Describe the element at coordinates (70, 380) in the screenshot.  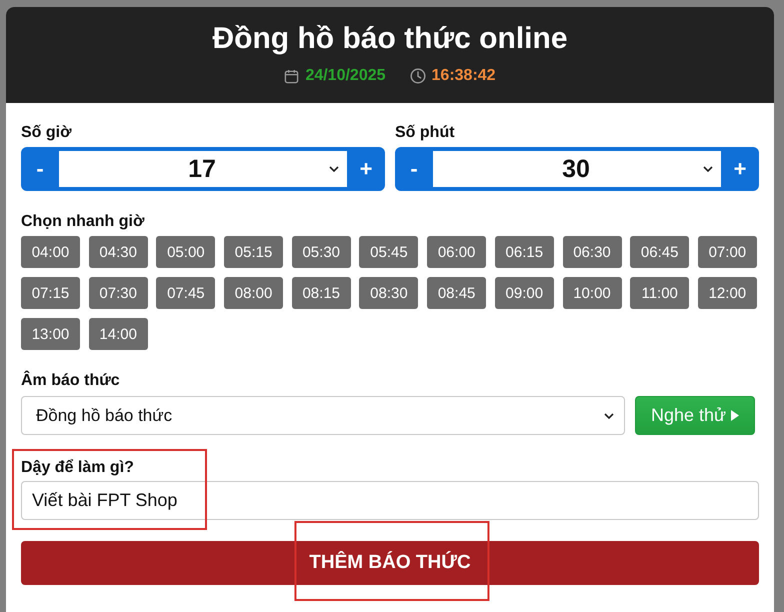
I see `sound-label: Âm báo thức` at that location.